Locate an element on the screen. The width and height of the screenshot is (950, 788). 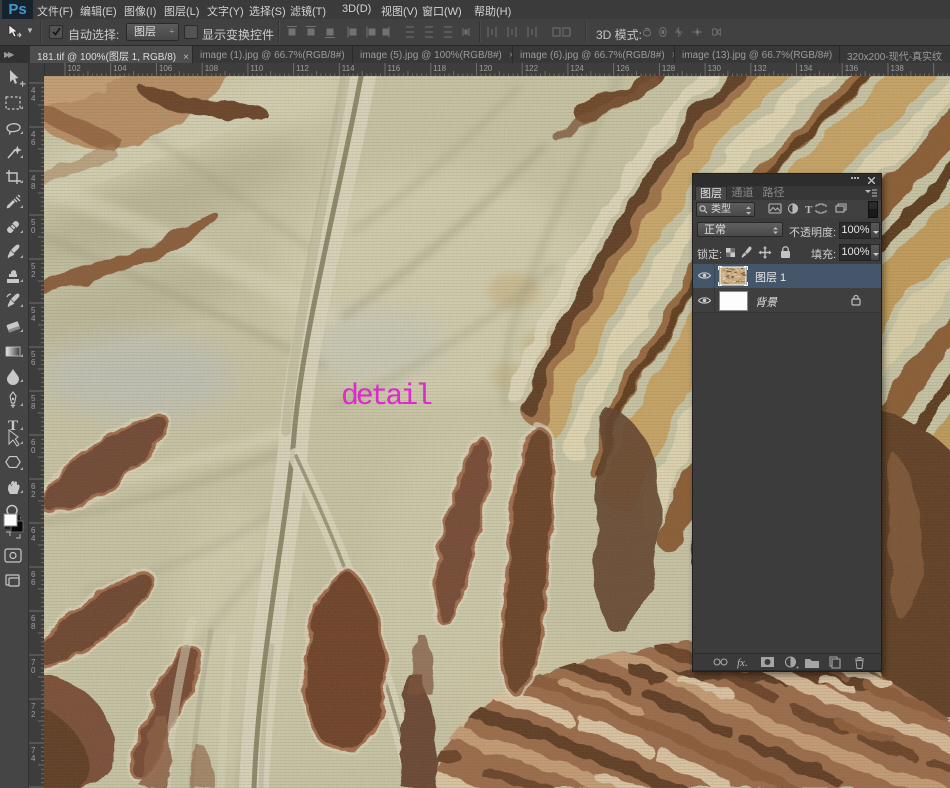
svg-text: 108 is located at coordinates (212, 68).